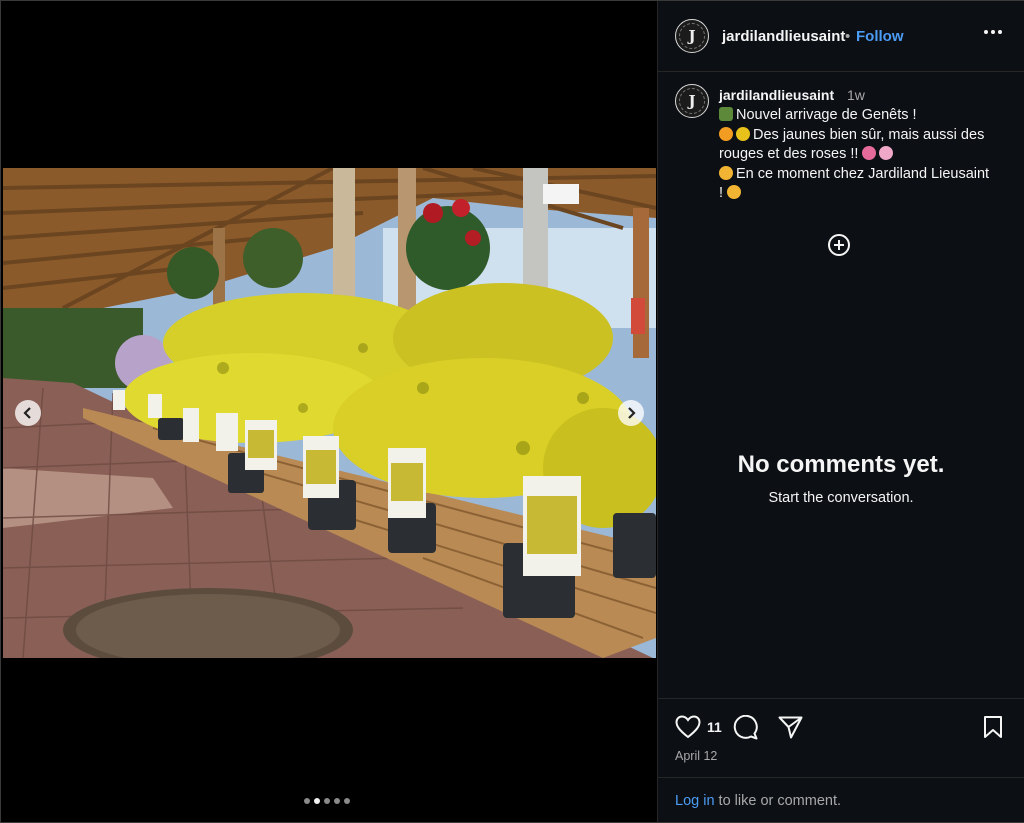  What do you see at coordinates (695, 801) in the screenshot?
I see `login-link: Log in` at bounding box center [695, 801].